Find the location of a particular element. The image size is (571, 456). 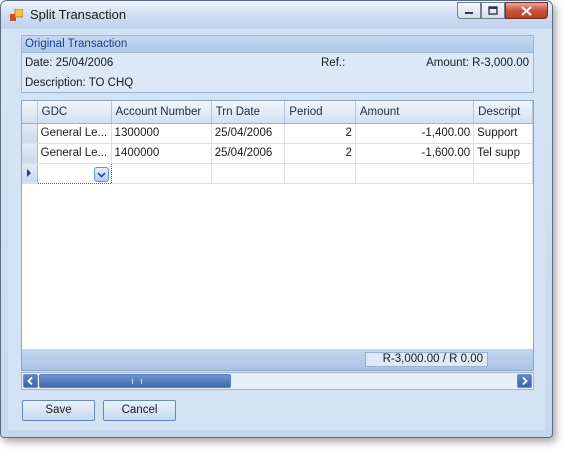

chevron-down-icon is located at coordinates (101, 174).